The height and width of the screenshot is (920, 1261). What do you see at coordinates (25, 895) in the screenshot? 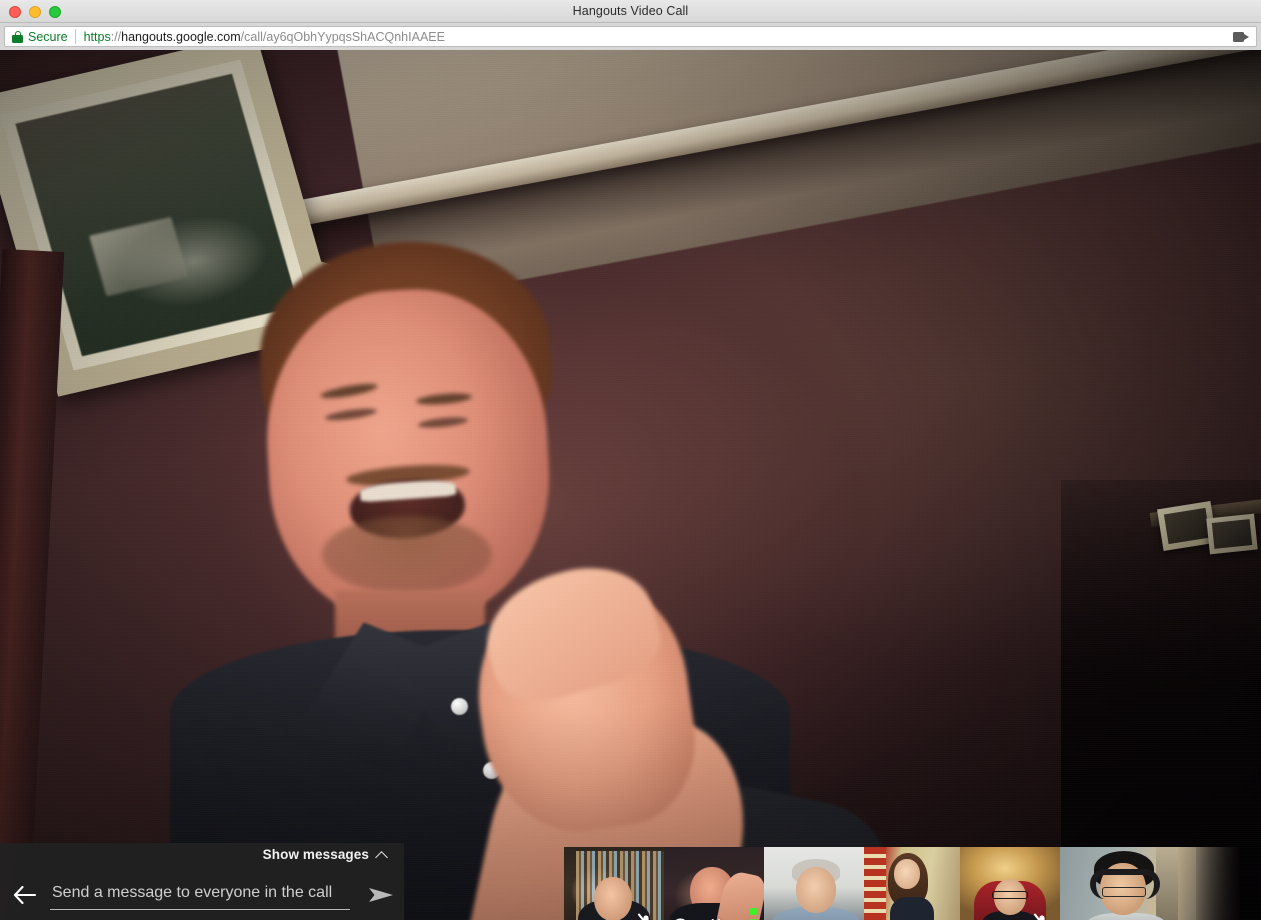
I see `arrow-left-icon` at bounding box center [25, 895].